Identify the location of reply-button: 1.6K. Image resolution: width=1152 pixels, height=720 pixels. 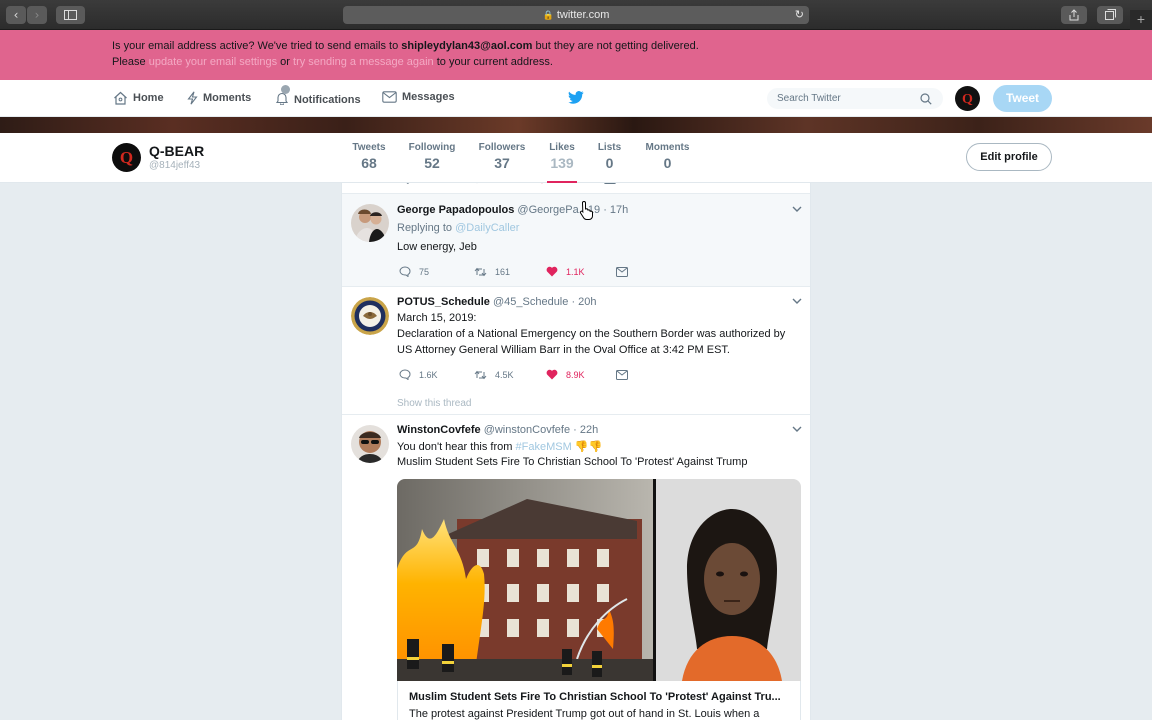
(427, 374).